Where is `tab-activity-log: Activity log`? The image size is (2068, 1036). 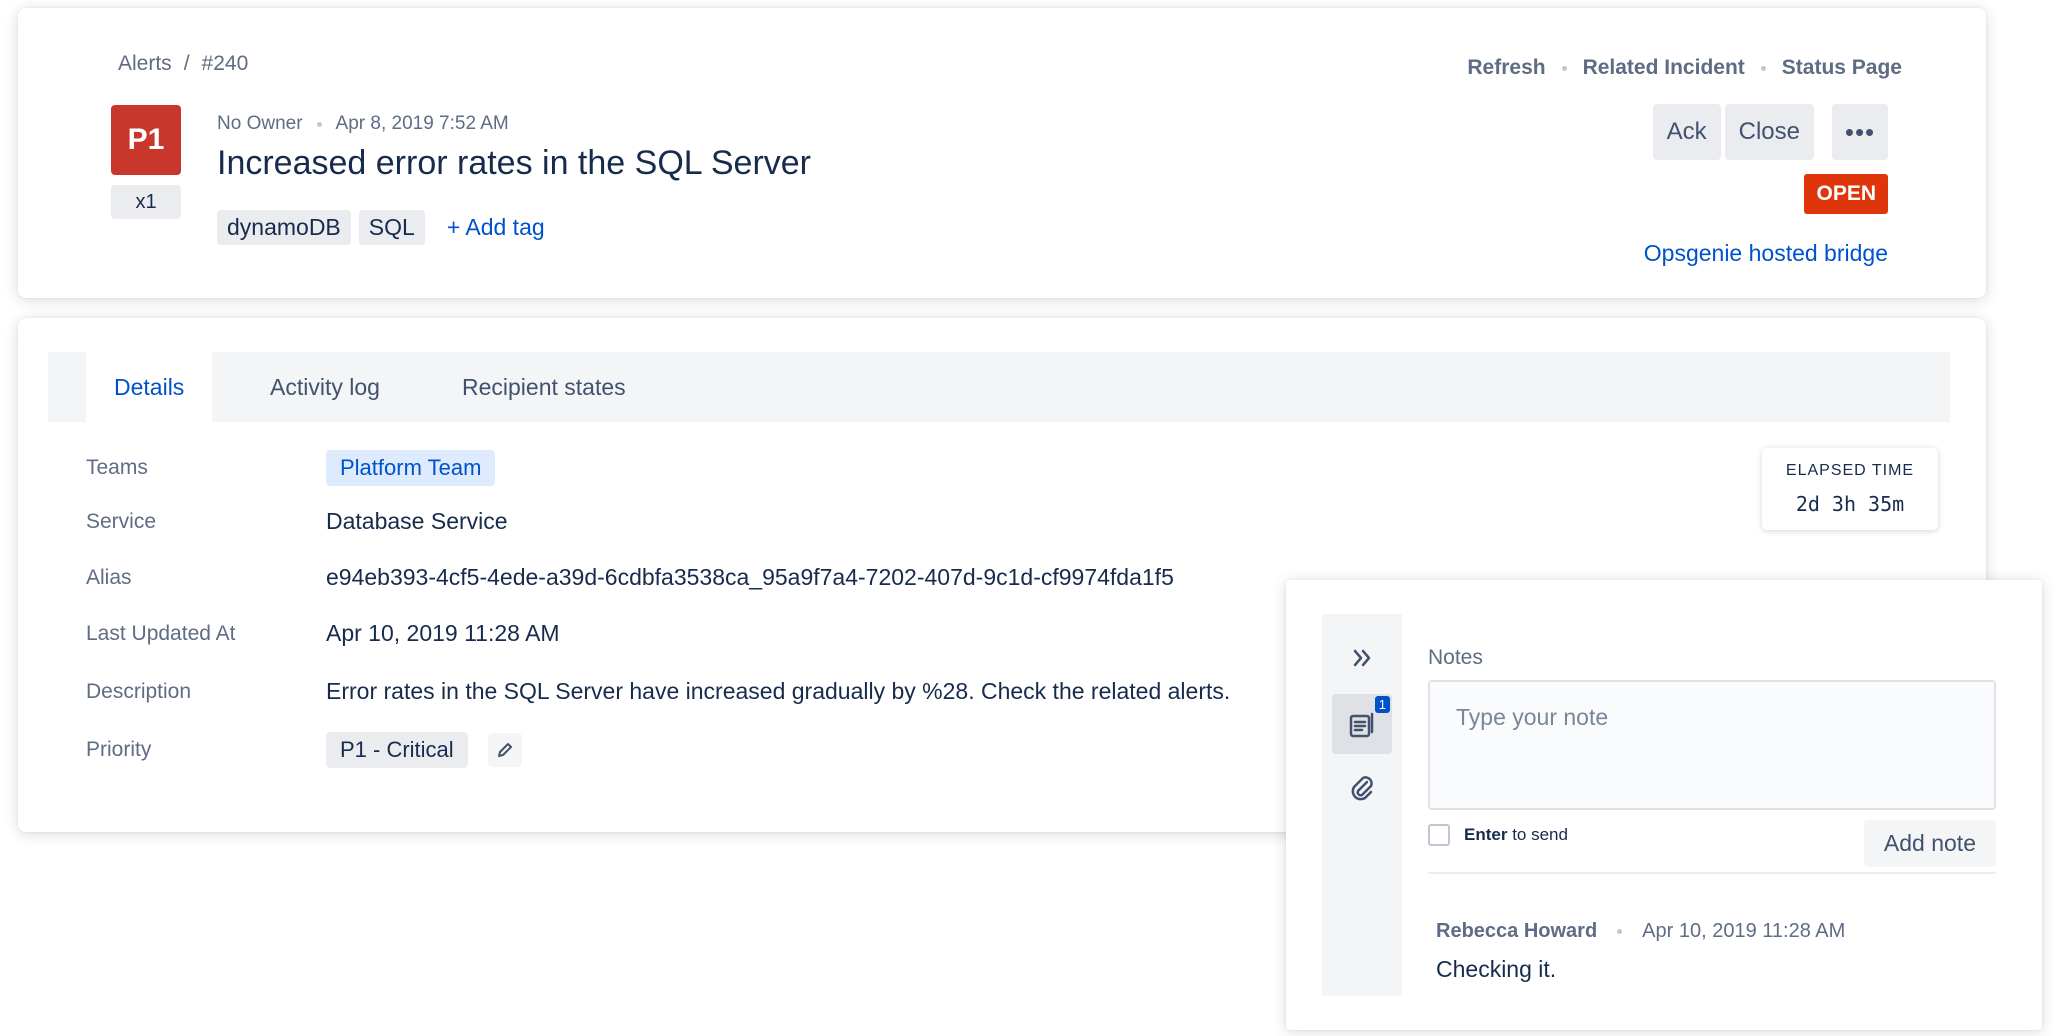
tab-activity-log: Activity log is located at coordinates (325, 387).